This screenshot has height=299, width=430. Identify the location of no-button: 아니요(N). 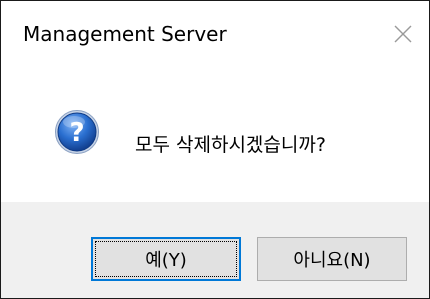
(332, 259).